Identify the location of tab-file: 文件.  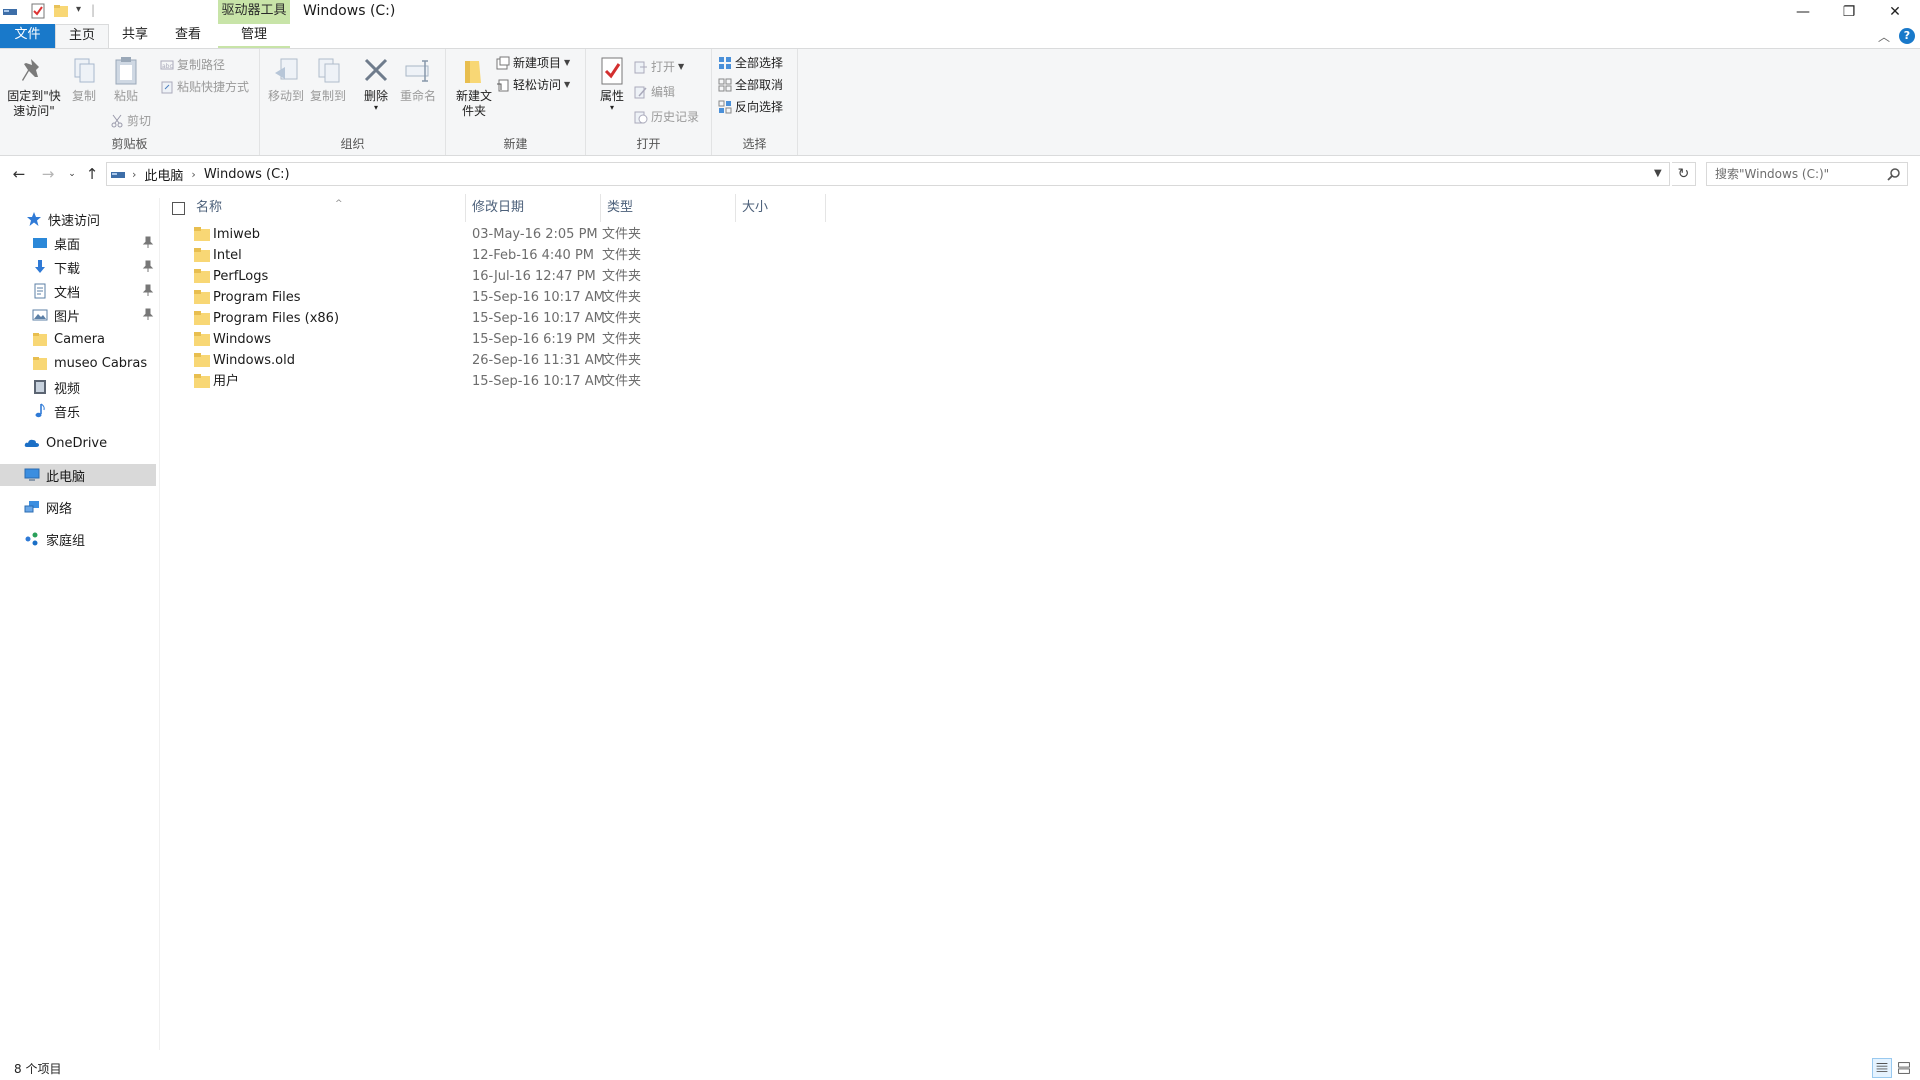
(27, 36).